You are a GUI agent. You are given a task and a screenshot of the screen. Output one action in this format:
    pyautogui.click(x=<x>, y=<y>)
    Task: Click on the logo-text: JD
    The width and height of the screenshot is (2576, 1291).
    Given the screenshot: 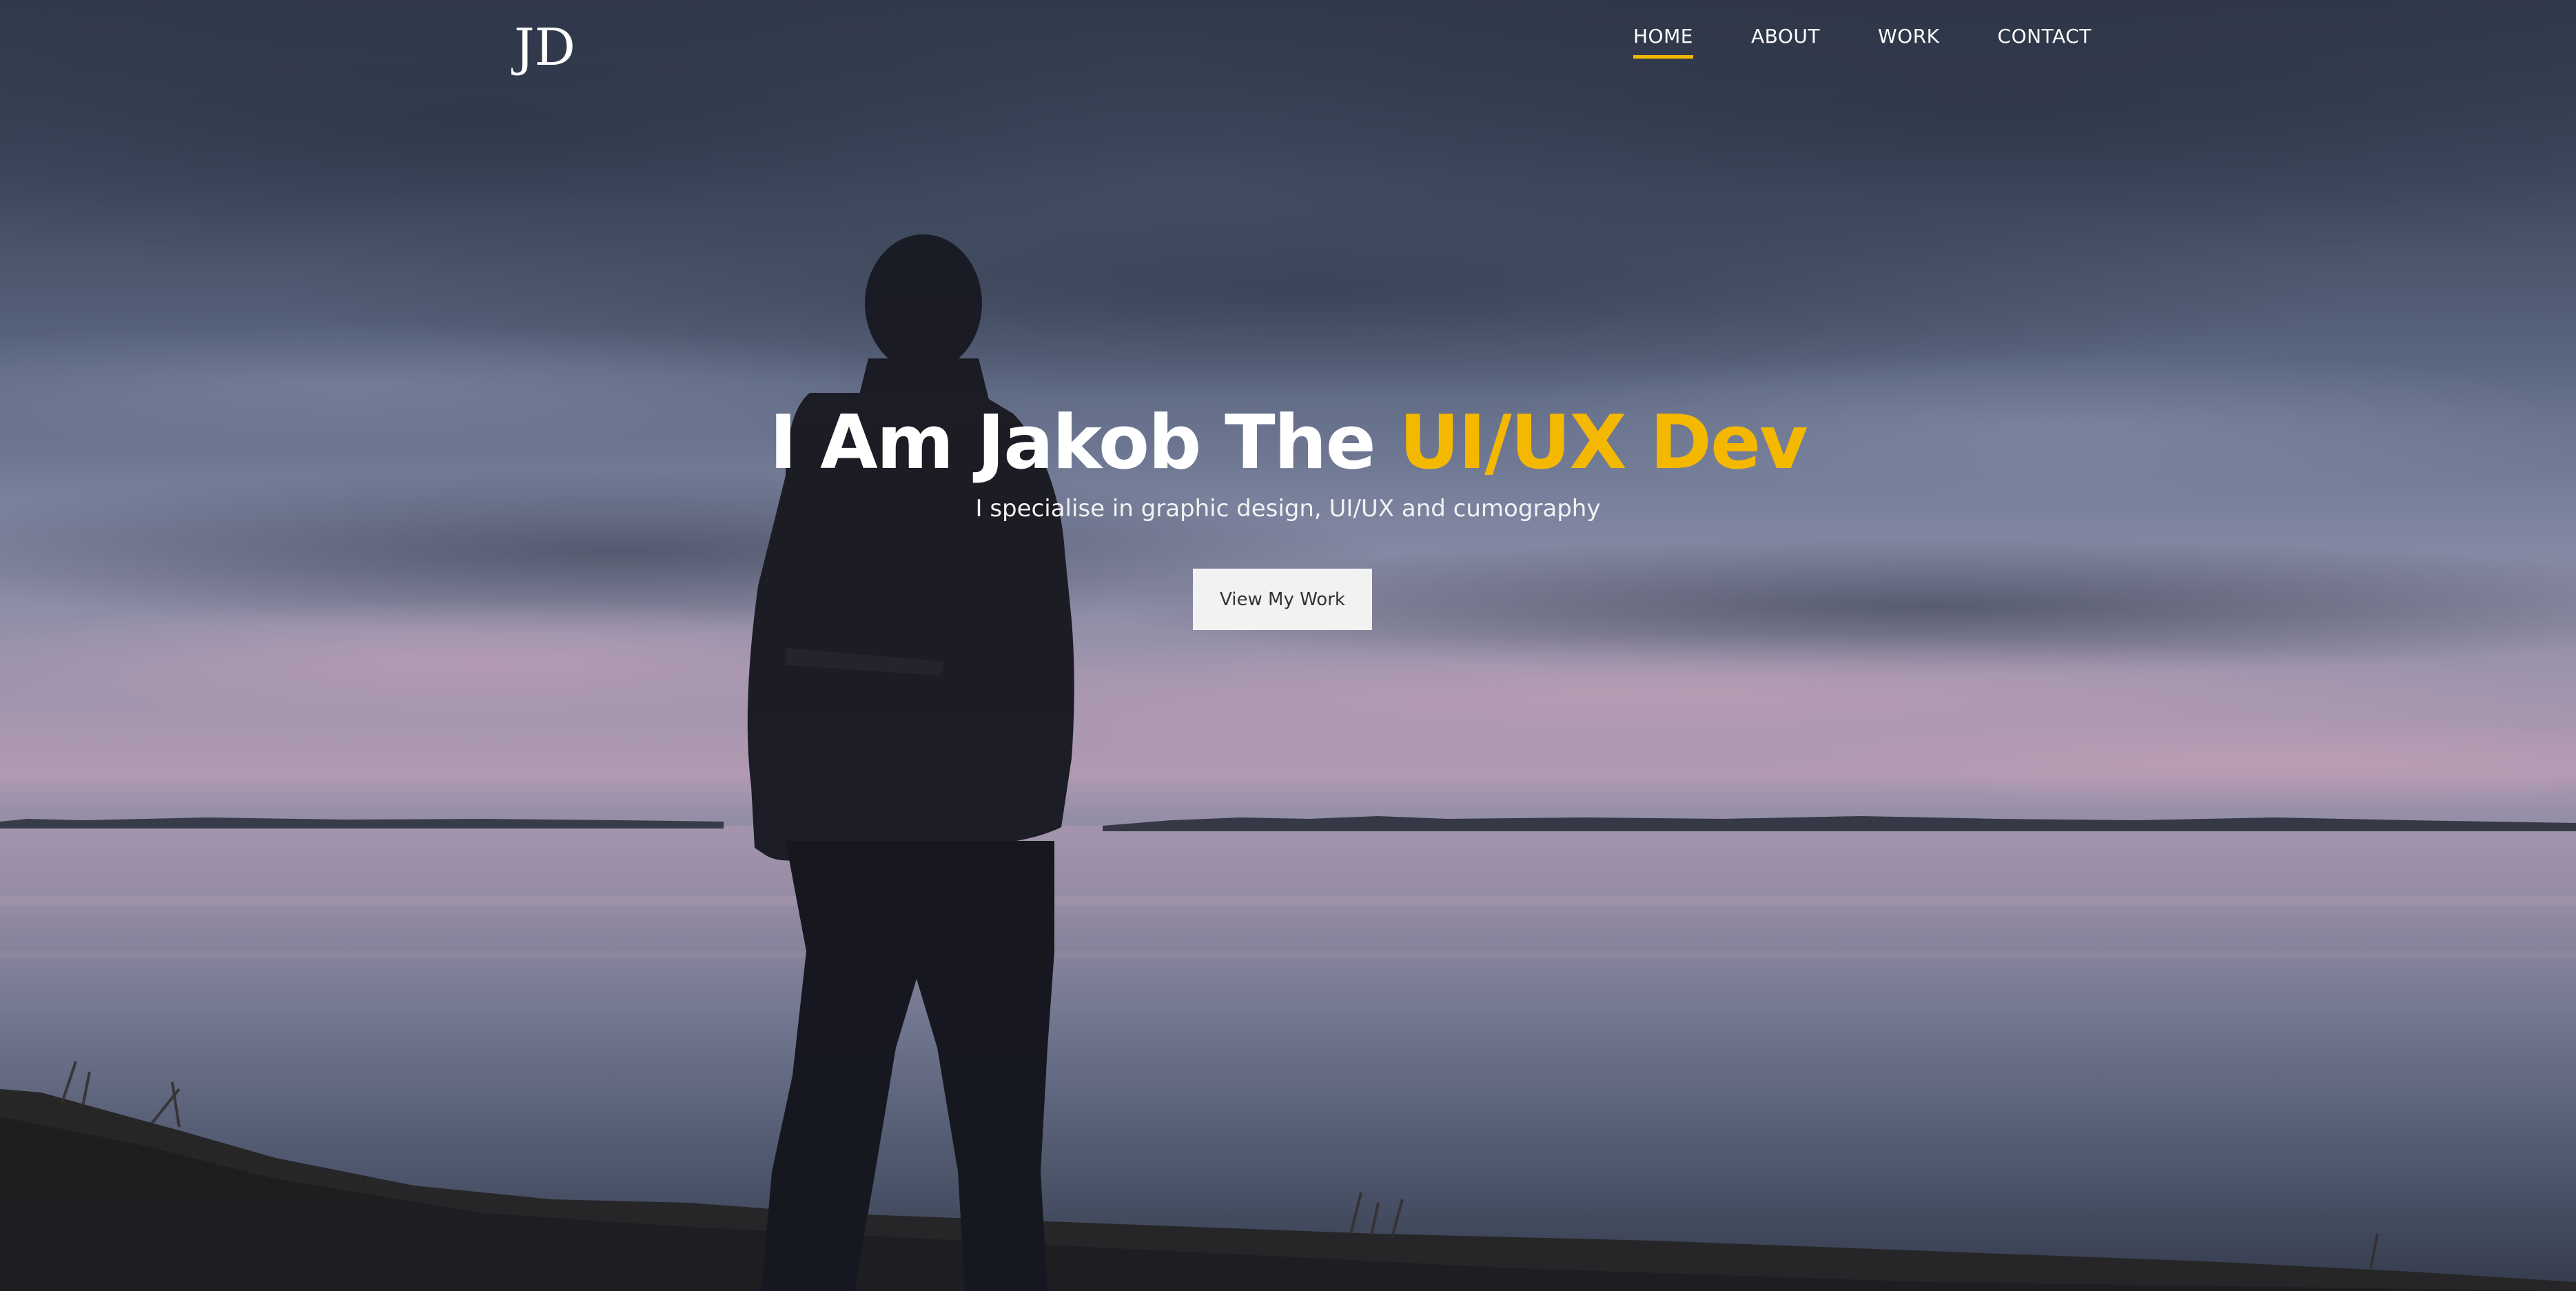 What is the action you would take?
    pyautogui.click(x=543, y=48)
    